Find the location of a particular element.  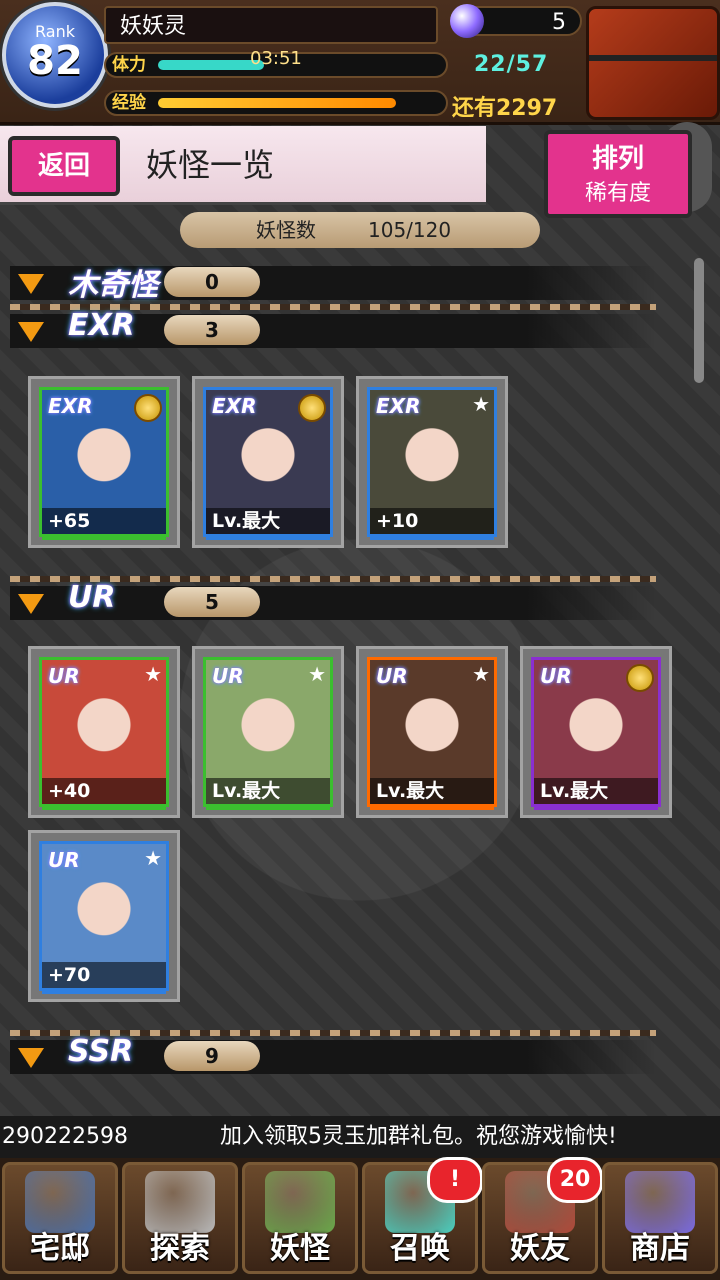

monster-card: EXR Lv.最大 is located at coordinates (268, 462).